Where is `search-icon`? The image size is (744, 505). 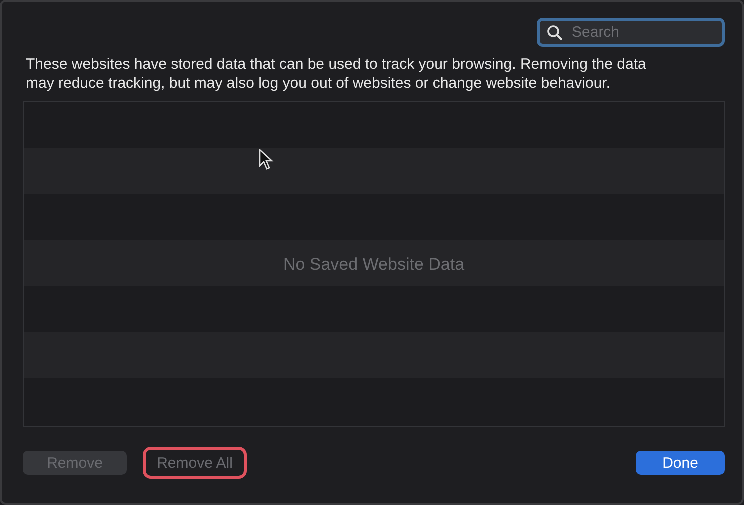
search-icon is located at coordinates (555, 33).